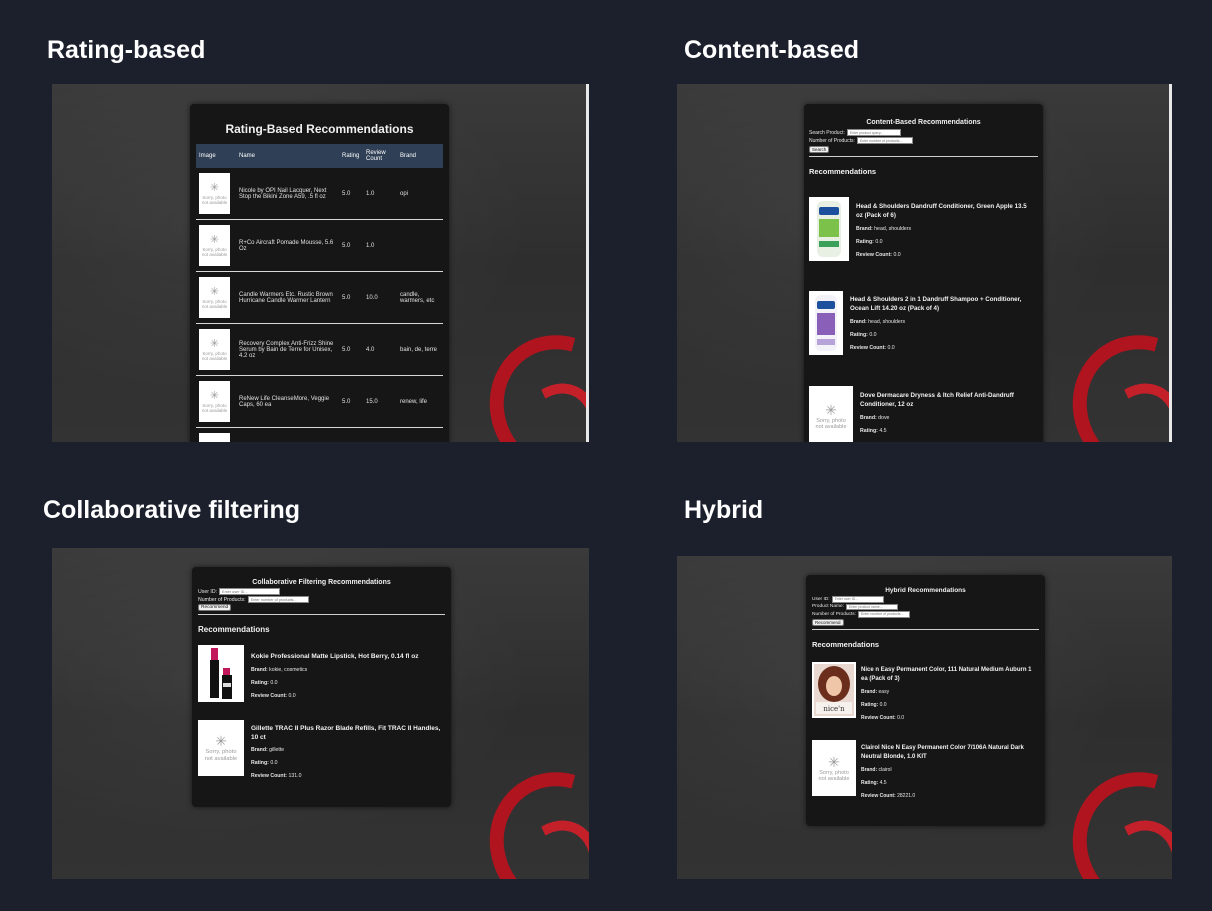  Describe the element at coordinates (319, 434) in the screenshot. I see `table-row: ✳` at that location.